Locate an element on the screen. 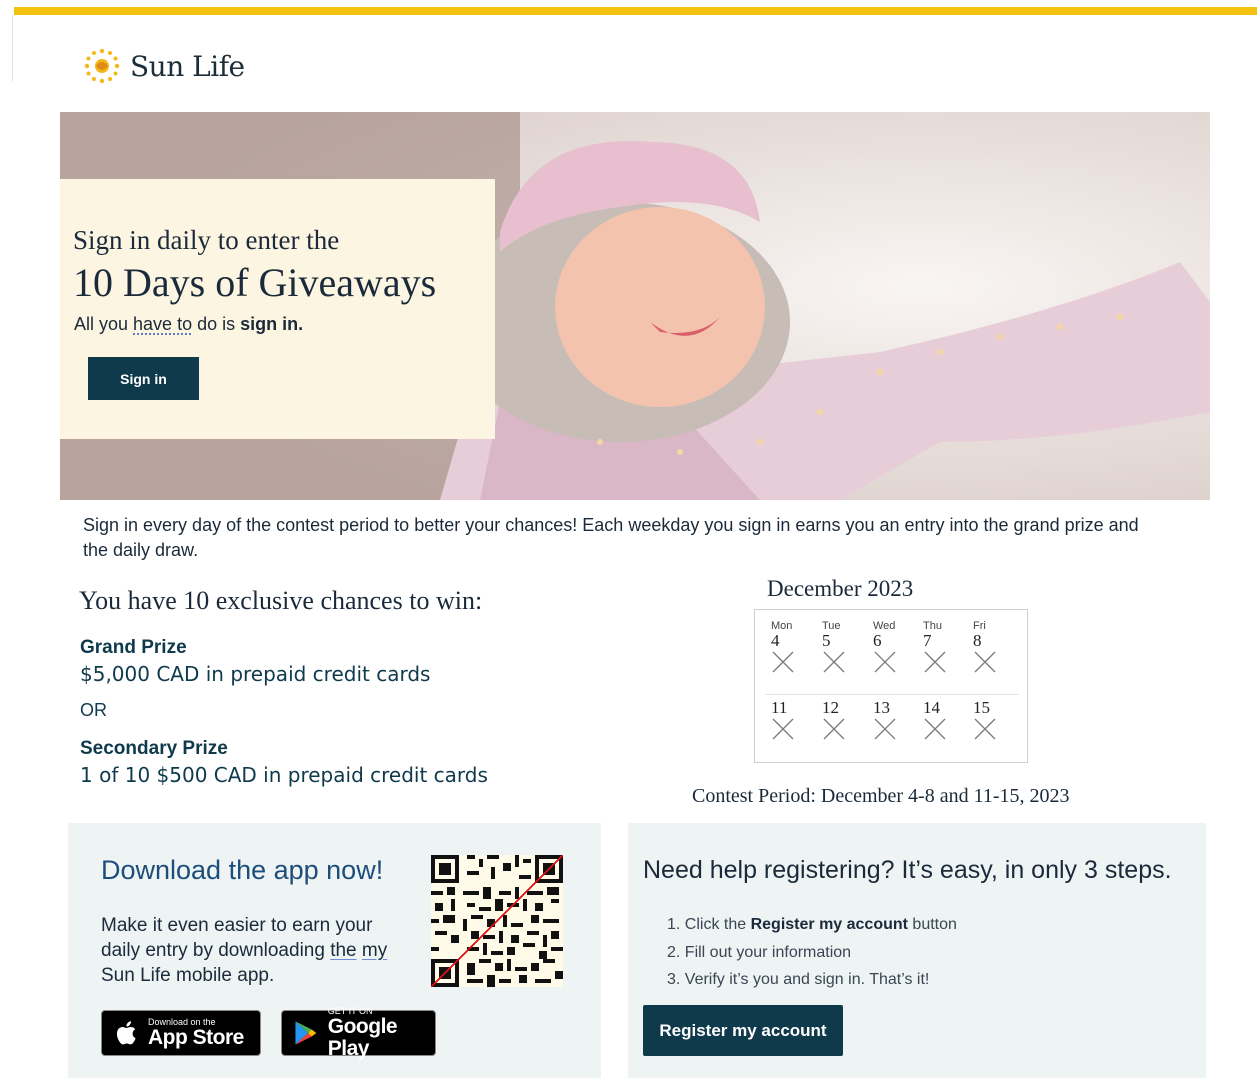  grand-prize-description: $5,000 CAD in prepaid credit cards is located at coordinates (255, 674).